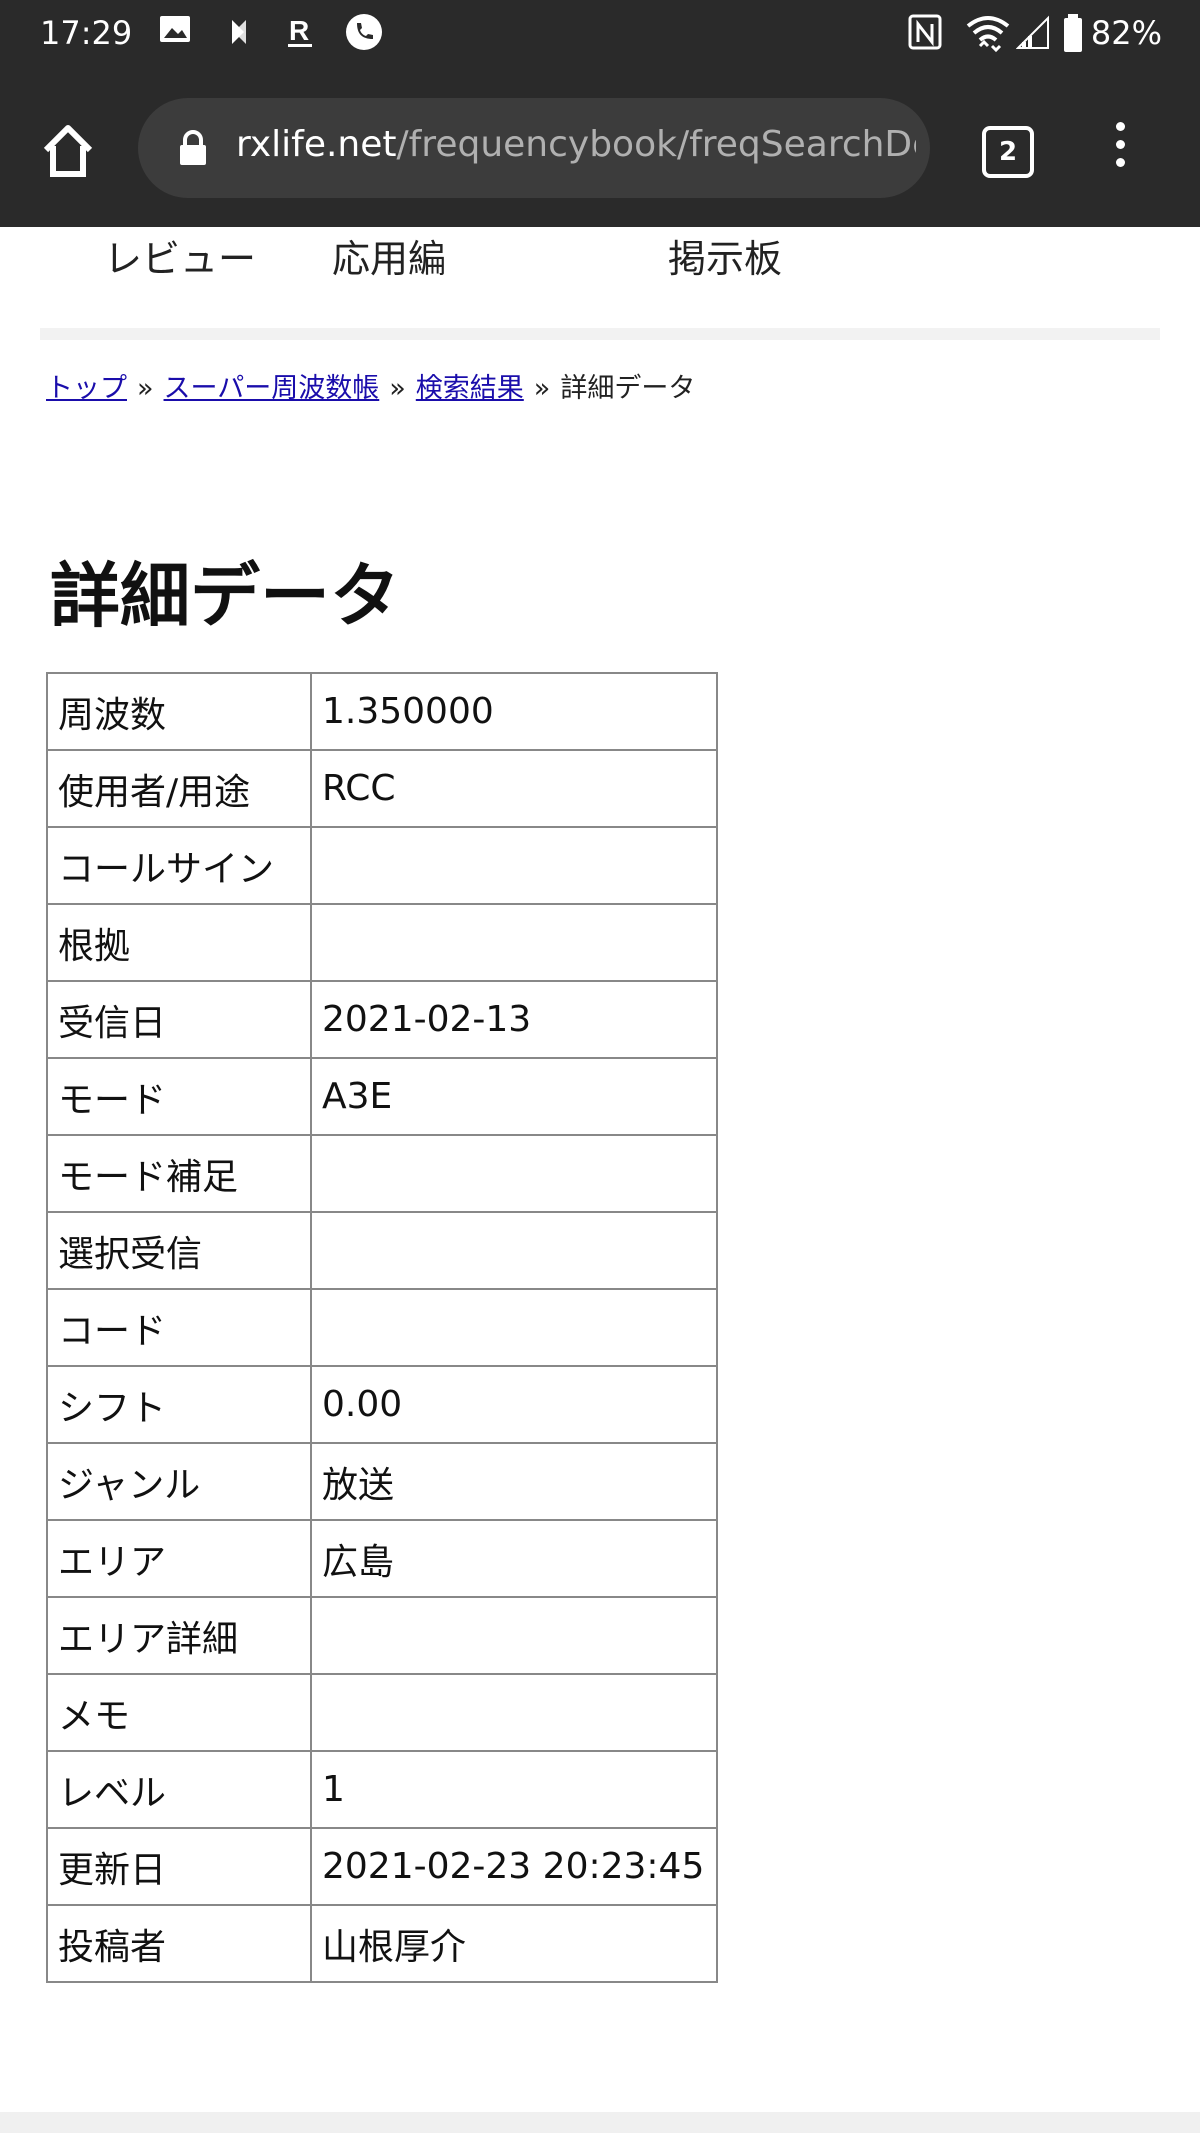  I want to click on signal-icon, so click(1032, 32).